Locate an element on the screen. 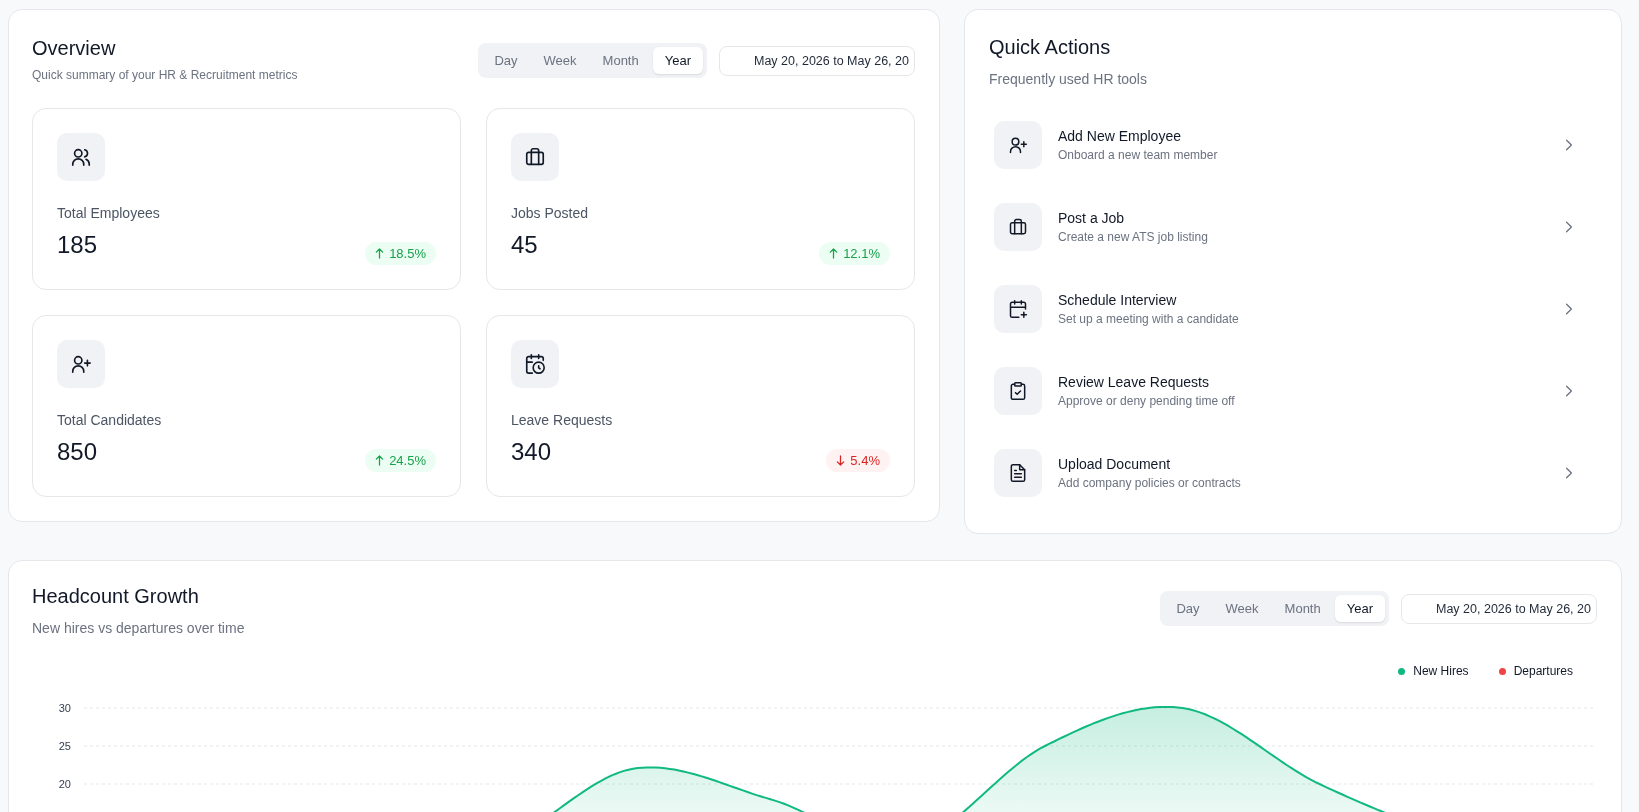 This screenshot has height=812, width=1639. action-title: Schedule Interview is located at coordinates (1118, 300).